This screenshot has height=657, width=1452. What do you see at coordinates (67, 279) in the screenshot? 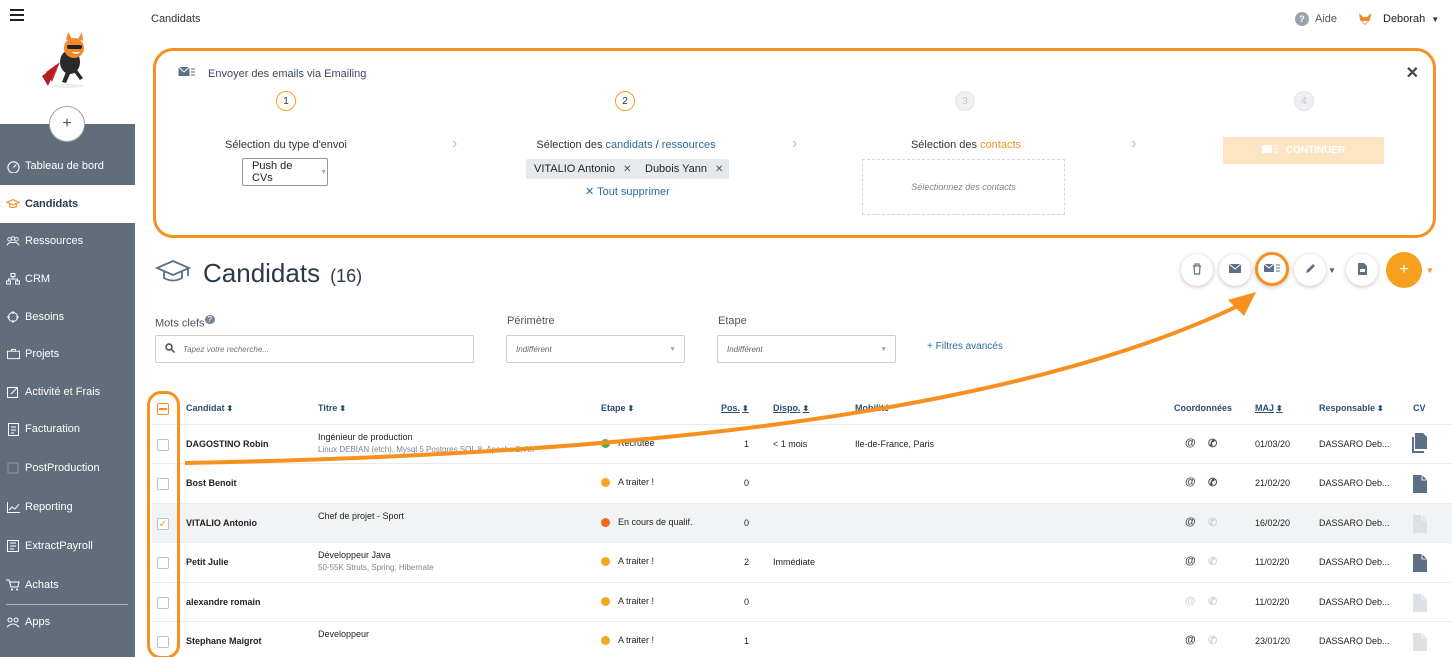
I see `sidebar-item-crm: CRM` at bounding box center [67, 279].